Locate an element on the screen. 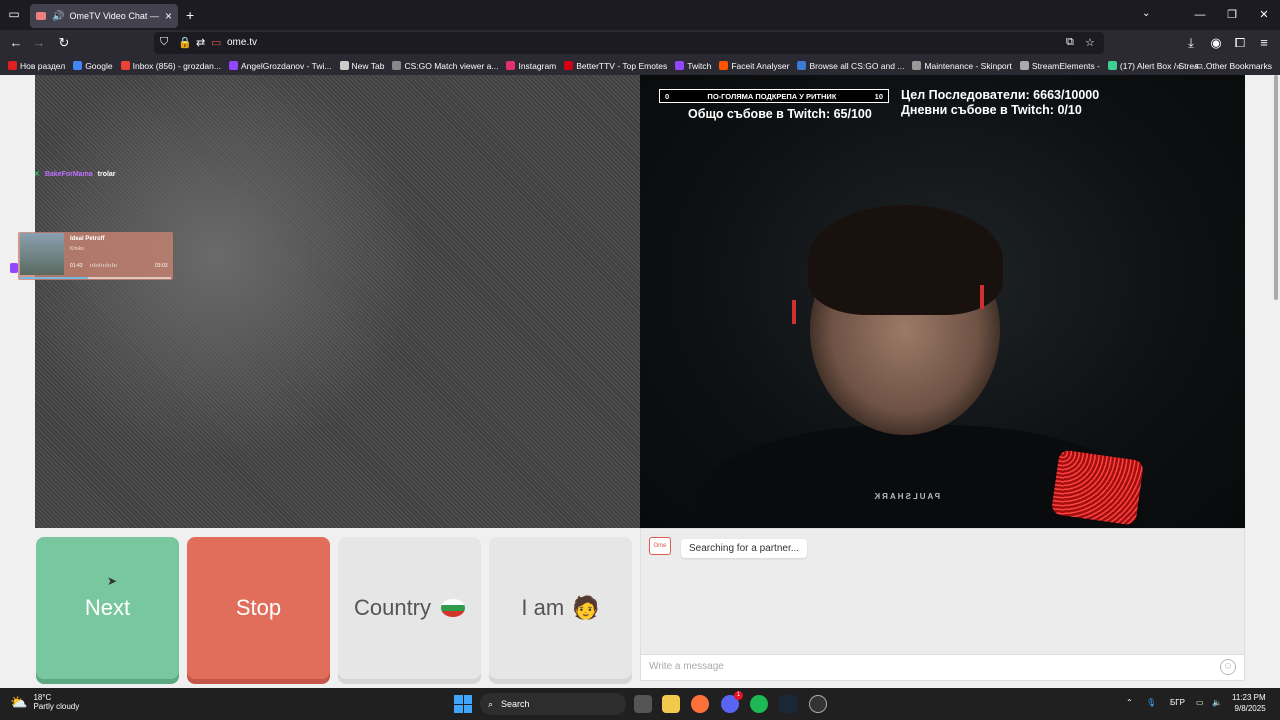  shield-icon: ⛉ is located at coordinates (164, 42).